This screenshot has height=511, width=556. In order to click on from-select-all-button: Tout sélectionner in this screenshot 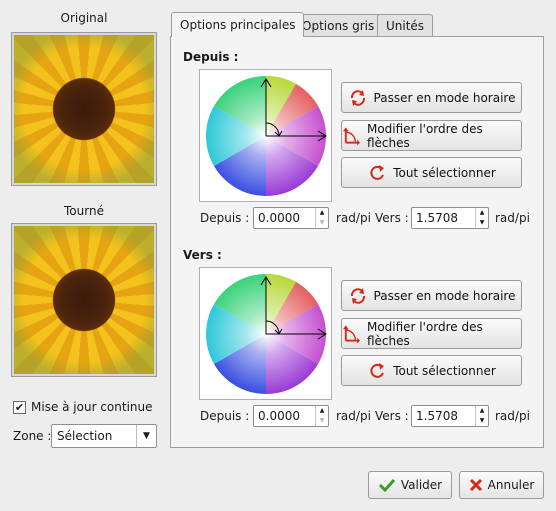, I will do `click(431, 172)`.